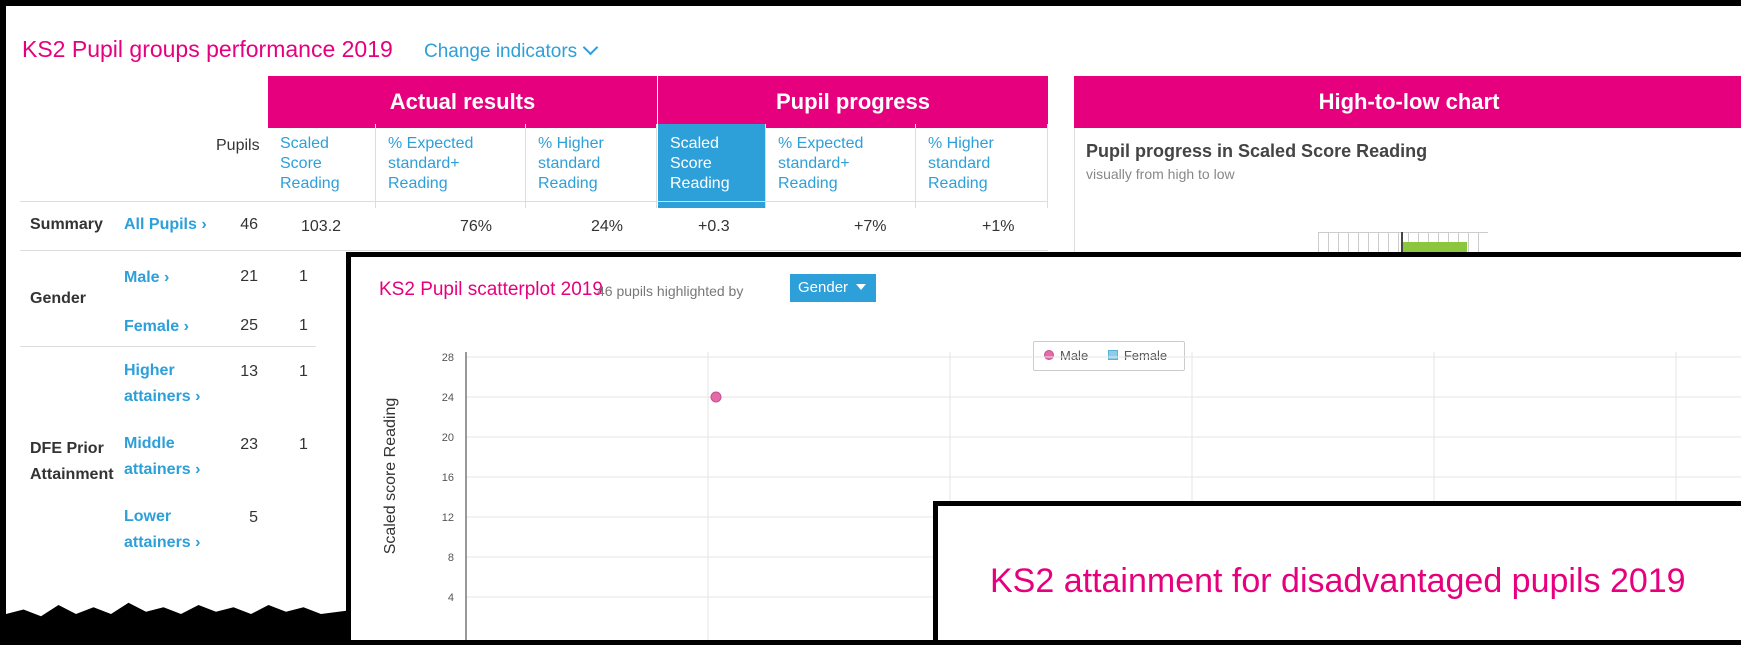 This screenshot has height=645, width=1741. What do you see at coordinates (249, 371) in the screenshot?
I see `pupils-count: 13` at bounding box center [249, 371].